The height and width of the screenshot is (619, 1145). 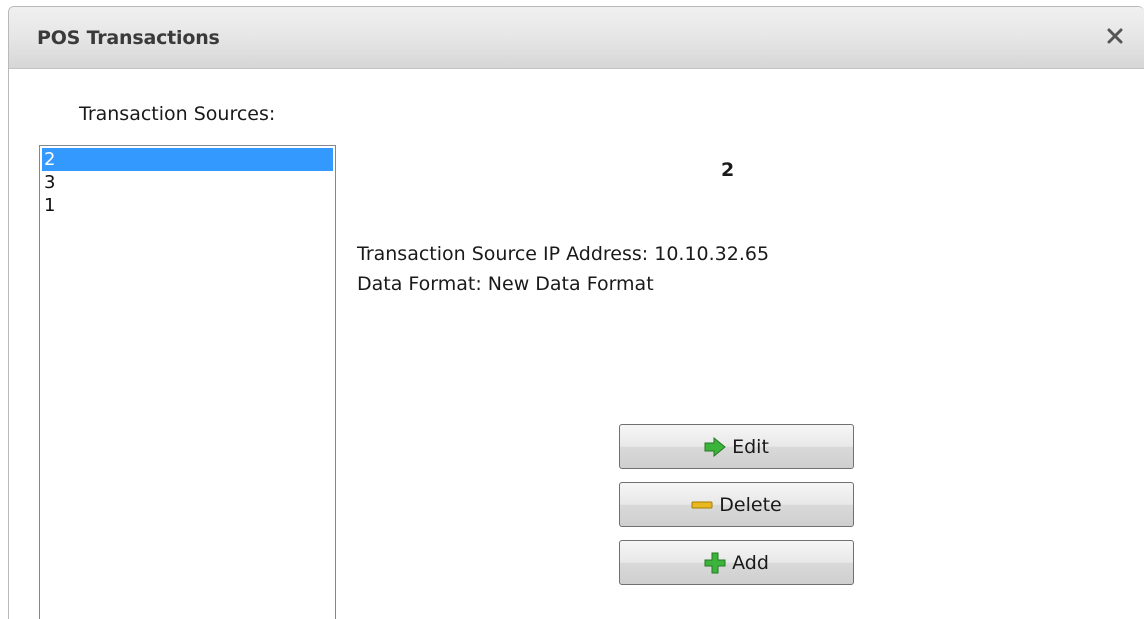 I want to click on list-item: 2, so click(x=187, y=159).